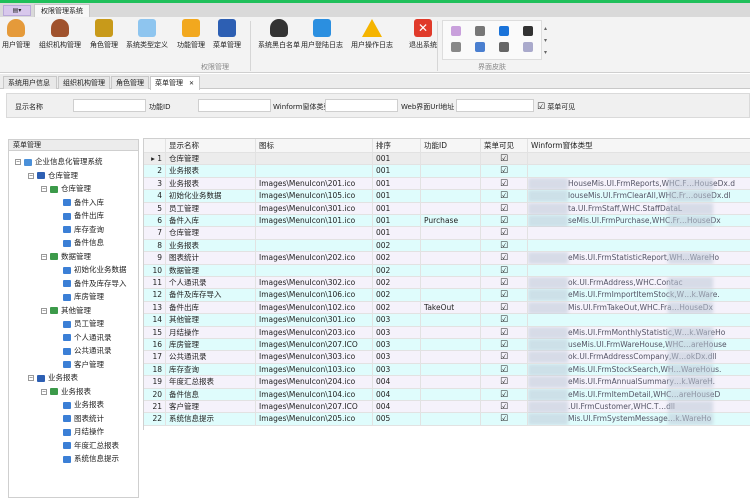 Image resolution: width=750 pixels, height=498 pixels. What do you see at coordinates (447, 159) in the screenshot?
I see `table-row: ▸ 1 仓库管理 001 ☑` at bounding box center [447, 159].